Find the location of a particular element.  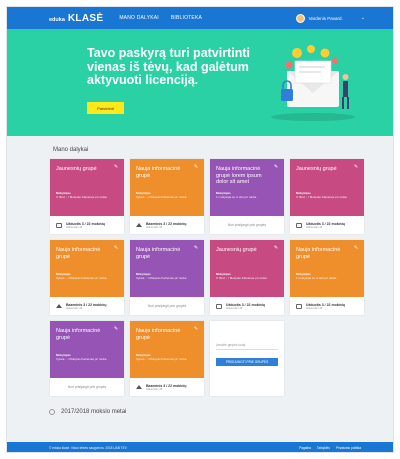

user-menu: Vardenis Pavard. ⌄ is located at coordinates (330, 18).